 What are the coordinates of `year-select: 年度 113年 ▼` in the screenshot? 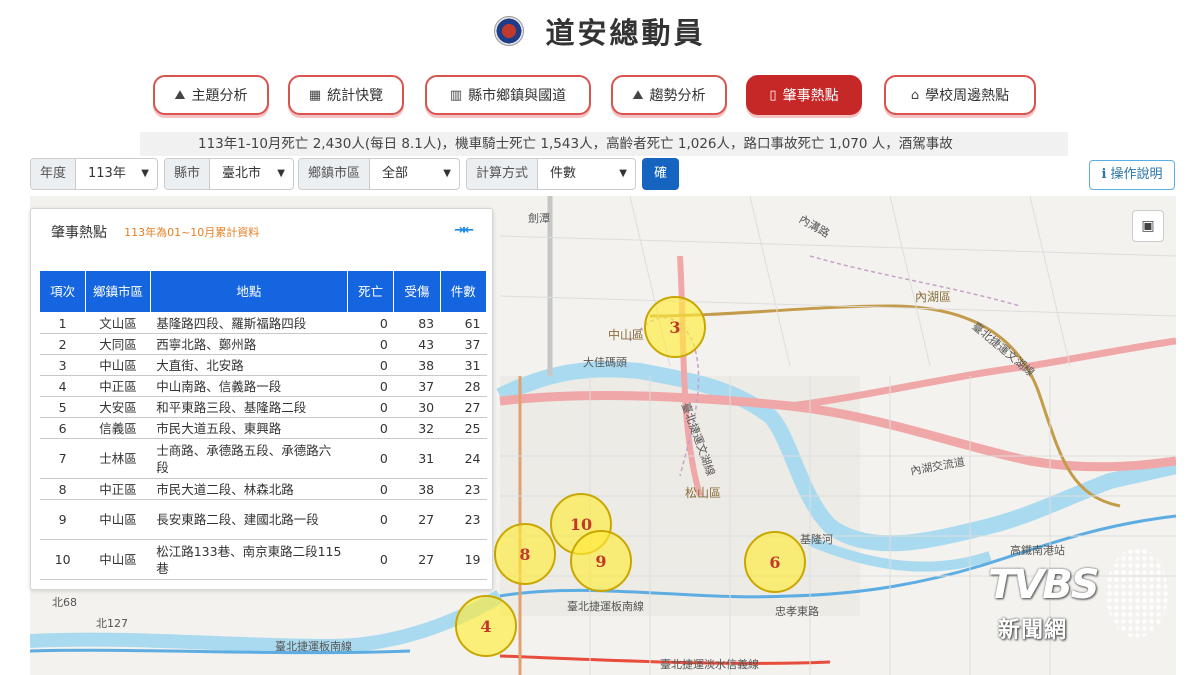 It's located at (94, 174).